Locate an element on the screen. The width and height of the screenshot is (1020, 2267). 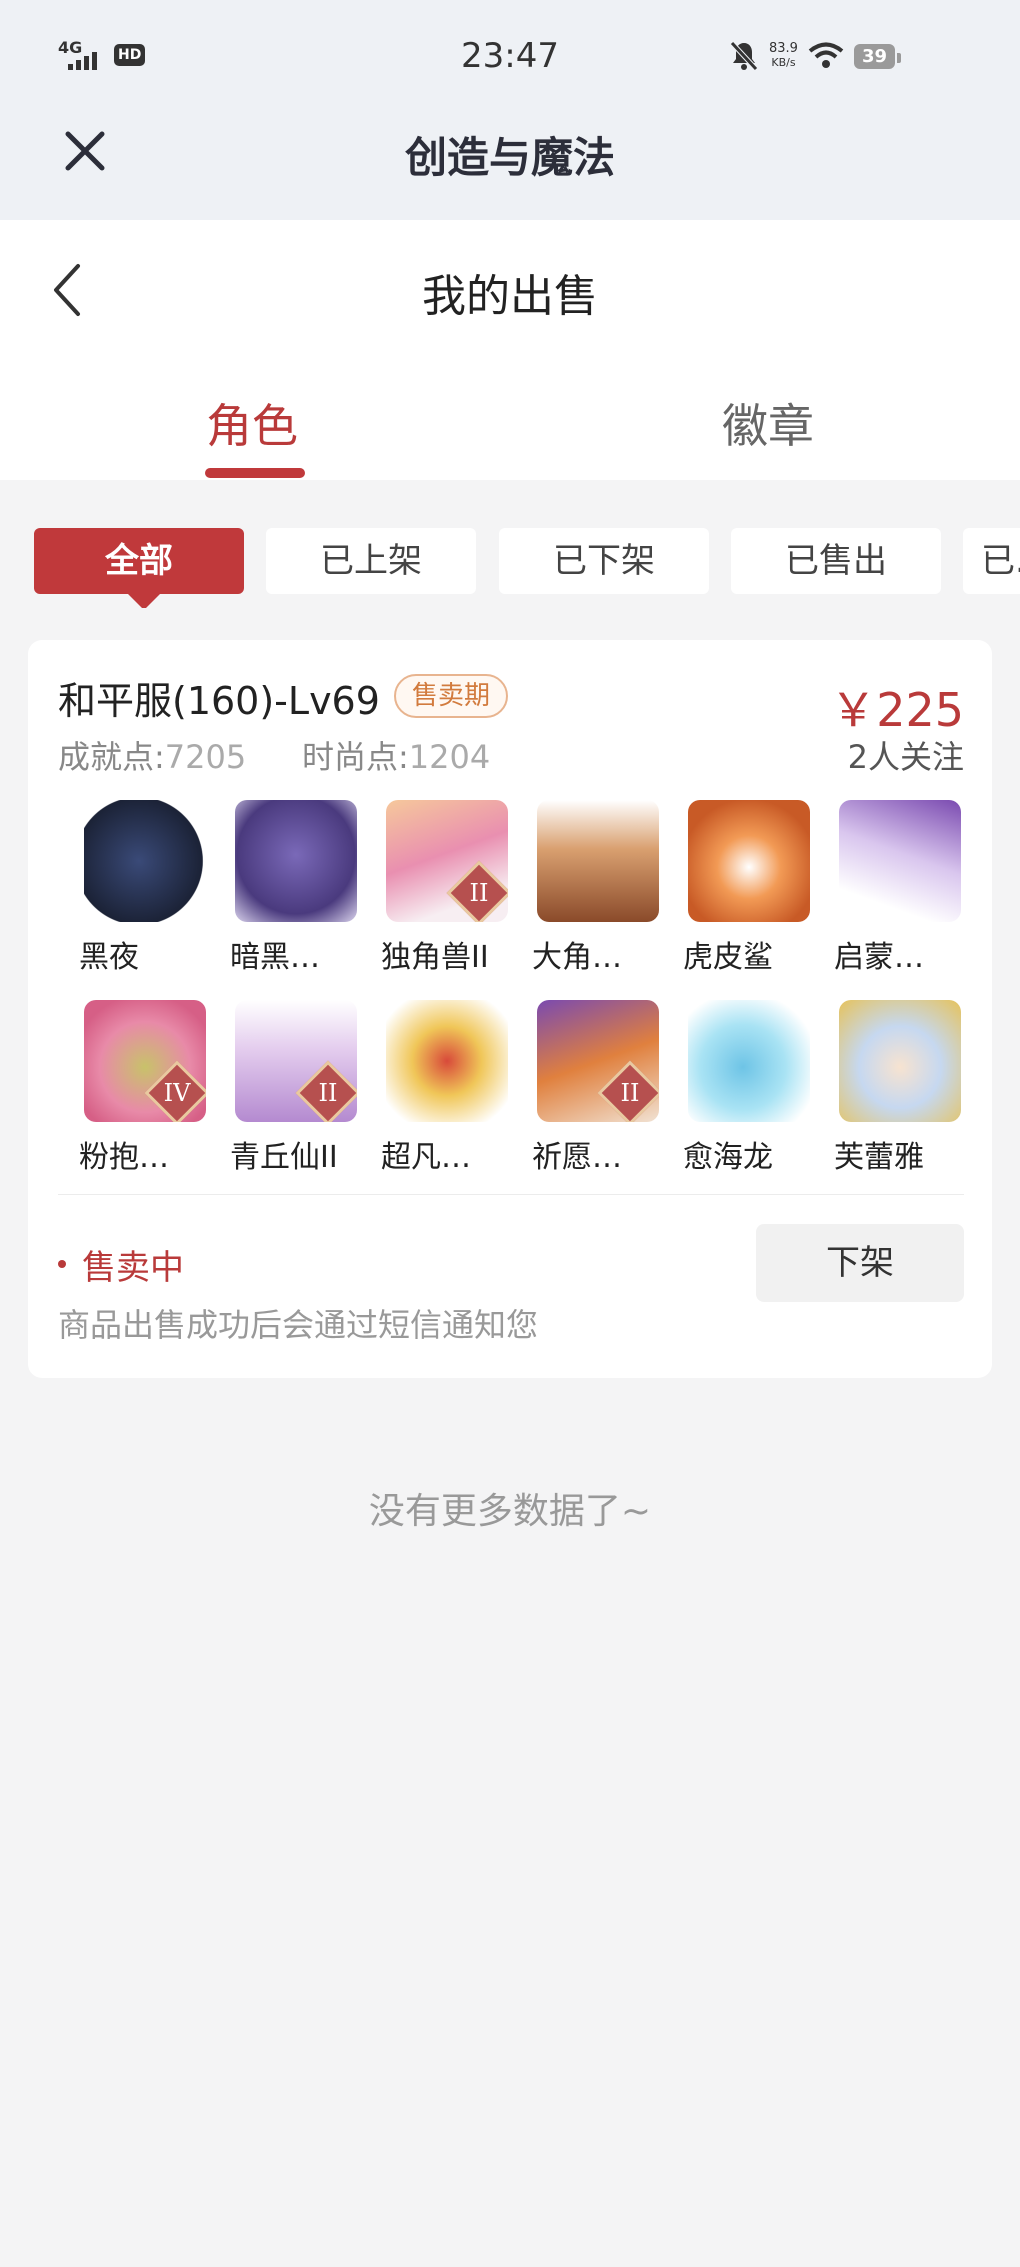
page-header: 我的出售 角色 徽章 is located at coordinates (510, 350).